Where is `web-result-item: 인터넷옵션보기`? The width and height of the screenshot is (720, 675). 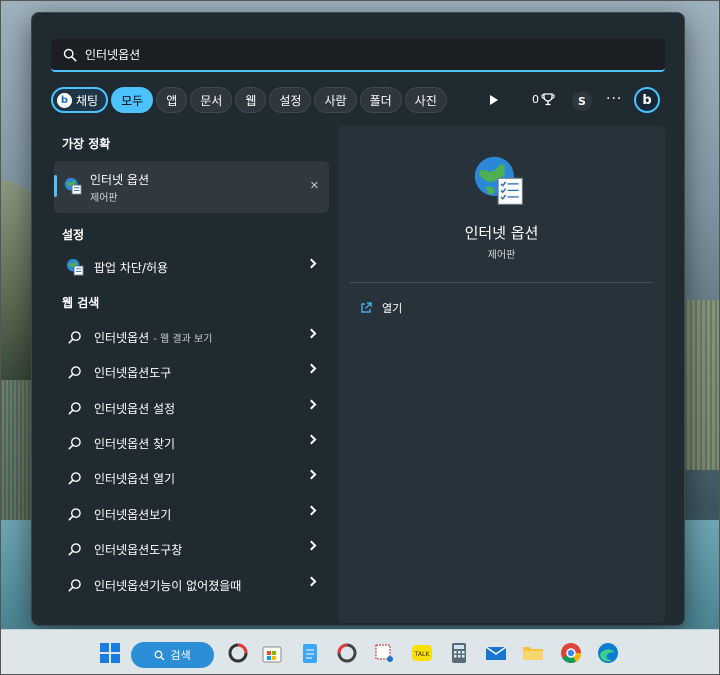
web-result-item: 인터넷옵션보기 is located at coordinates (191, 514).